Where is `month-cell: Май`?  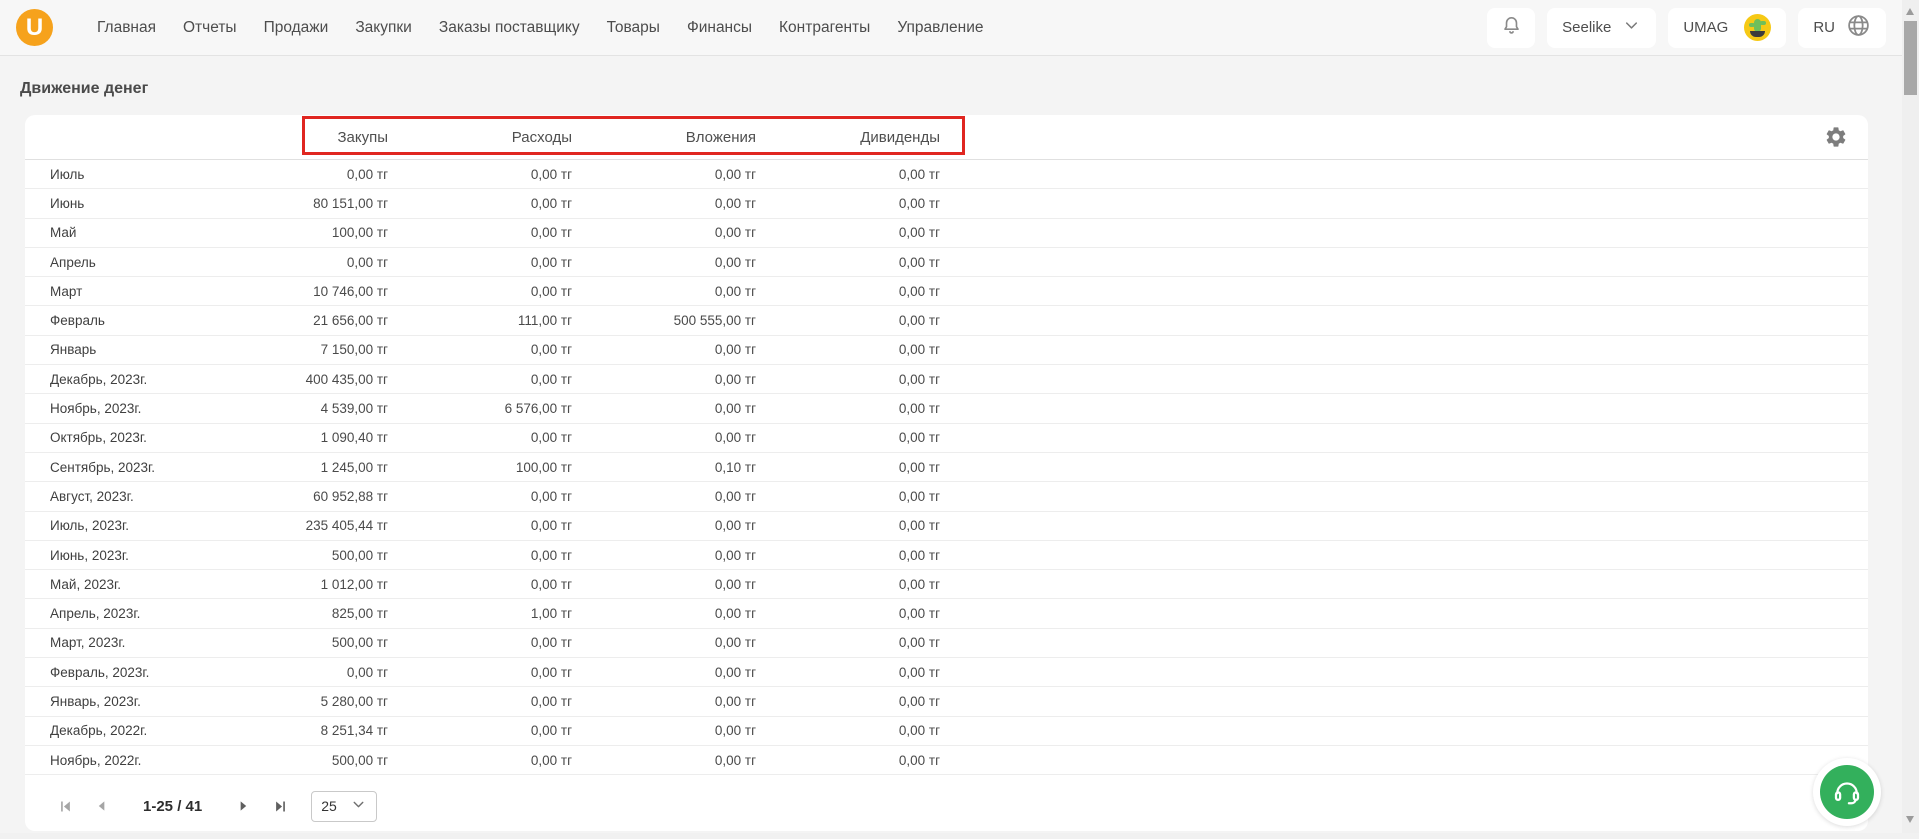 month-cell: Май is located at coordinates (63, 233).